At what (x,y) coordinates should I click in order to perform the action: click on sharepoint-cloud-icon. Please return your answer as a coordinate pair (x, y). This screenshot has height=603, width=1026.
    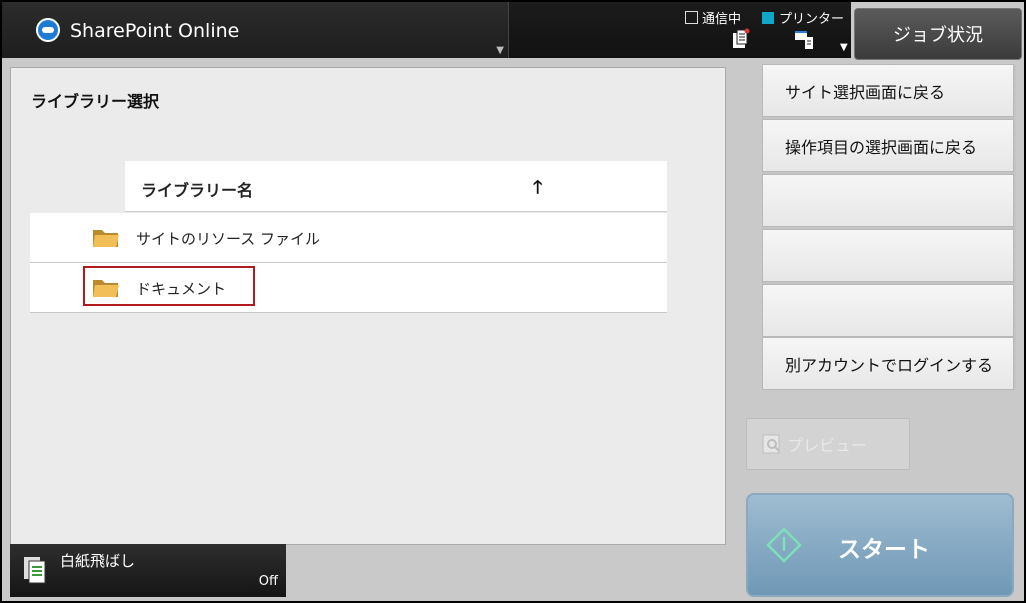
    Looking at the image, I should click on (48, 30).